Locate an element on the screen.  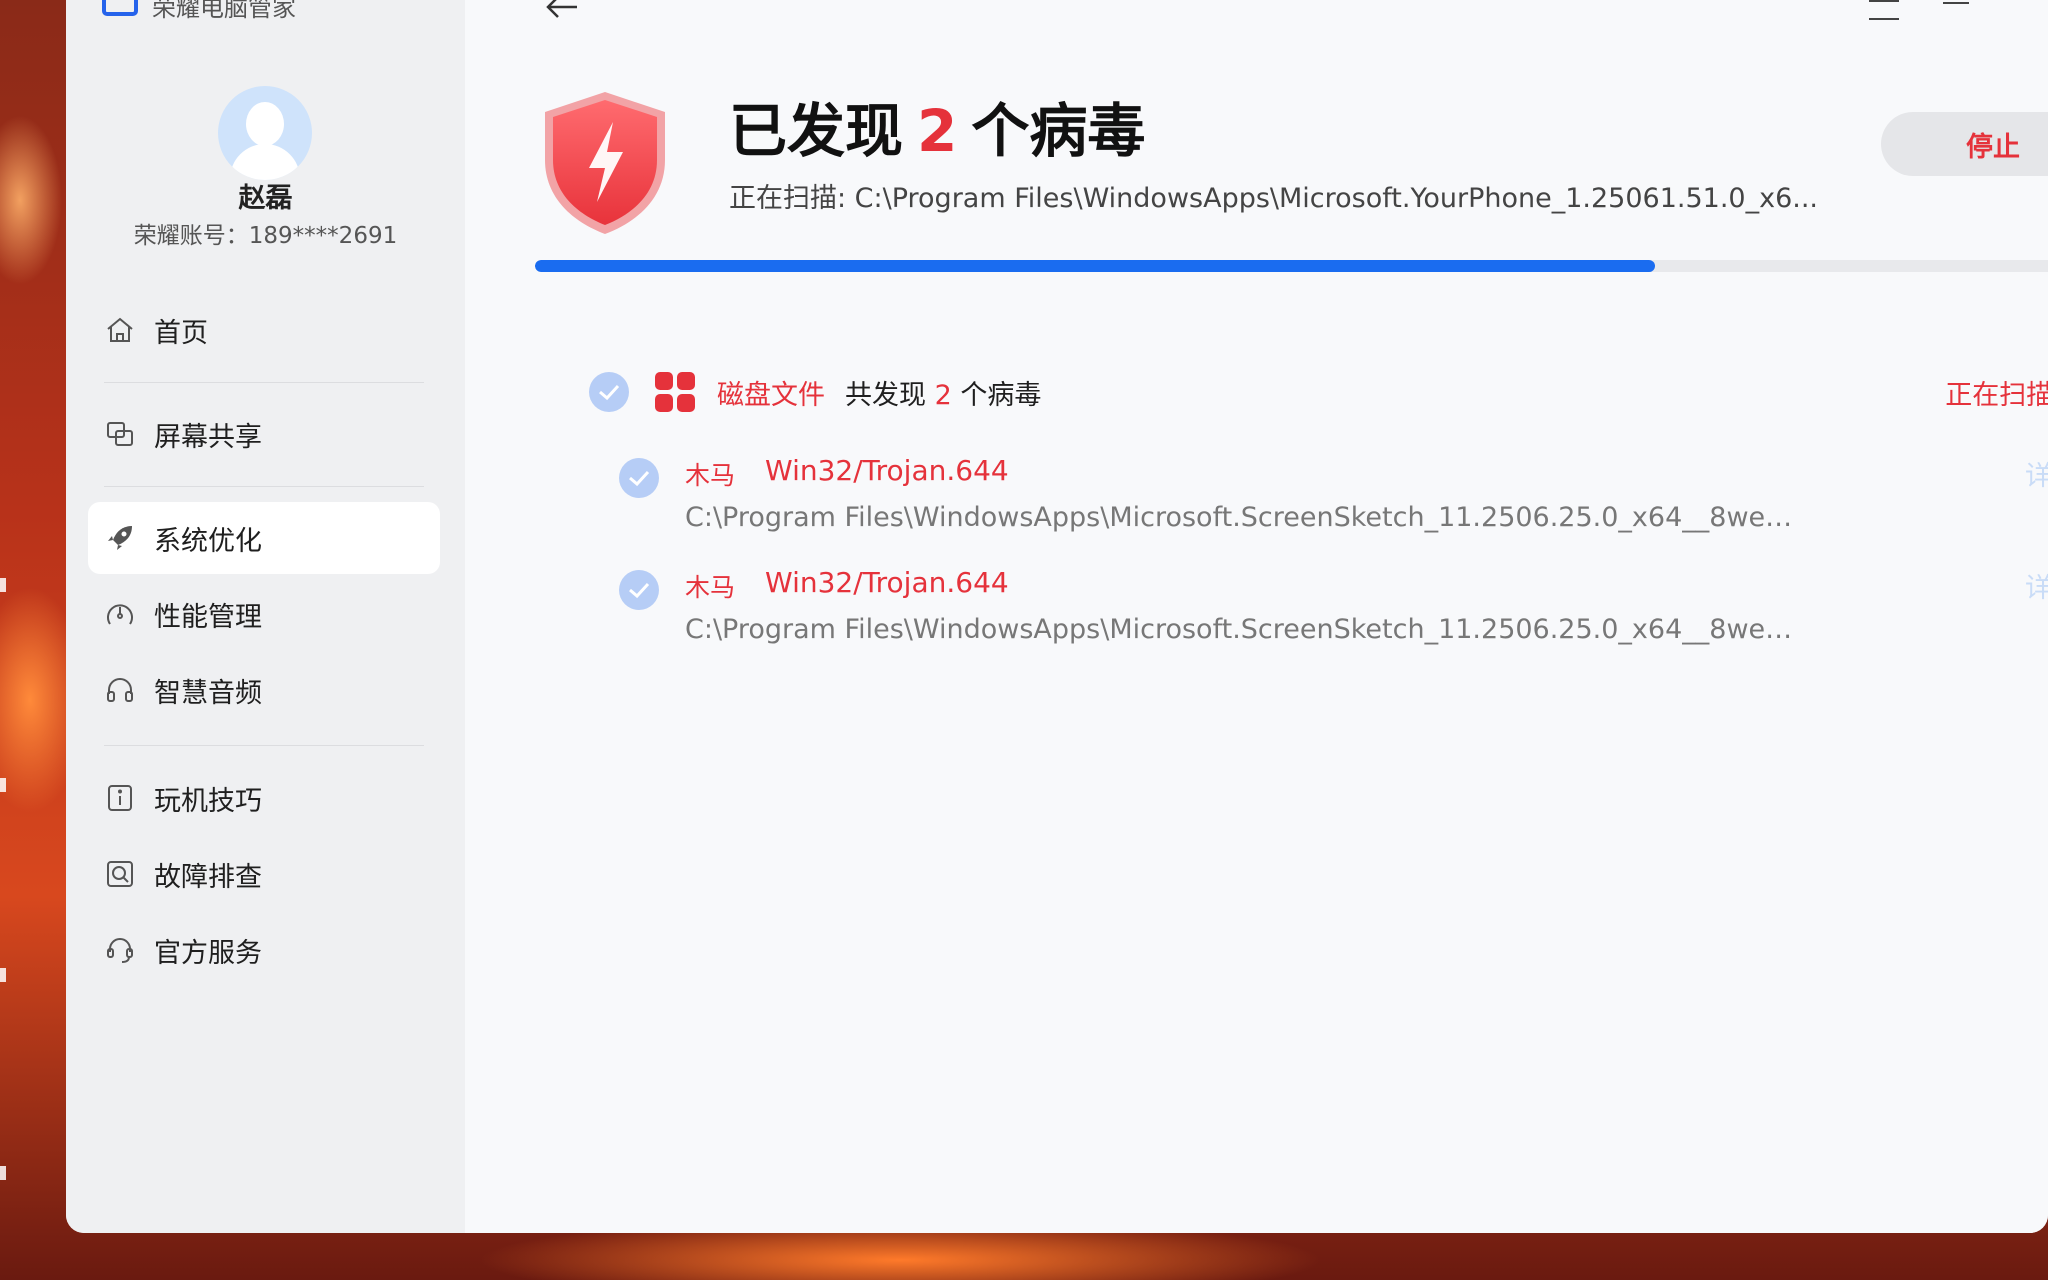
sidebar-item-screen-share: 屏幕共享 is located at coordinates (264, 434).